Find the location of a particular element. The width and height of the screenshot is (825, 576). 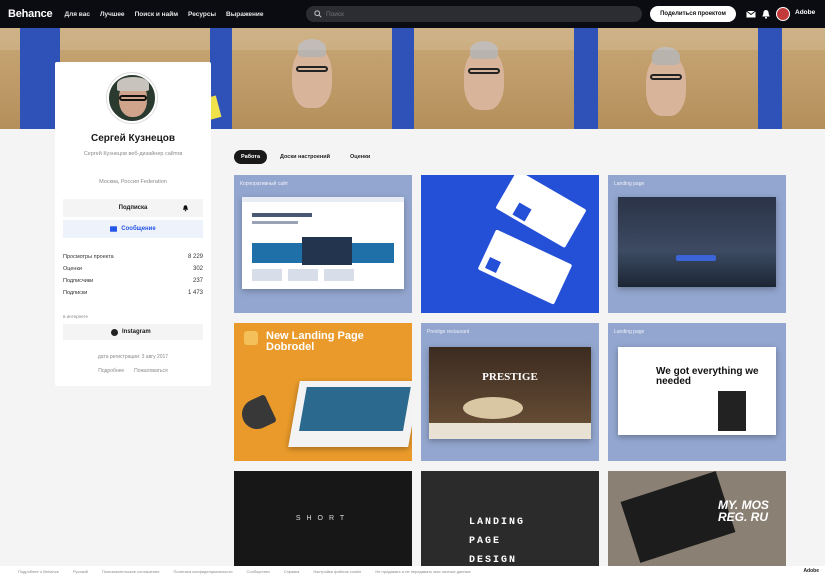

nav-link-expression: Выражение is located at coordinates (245, 14).